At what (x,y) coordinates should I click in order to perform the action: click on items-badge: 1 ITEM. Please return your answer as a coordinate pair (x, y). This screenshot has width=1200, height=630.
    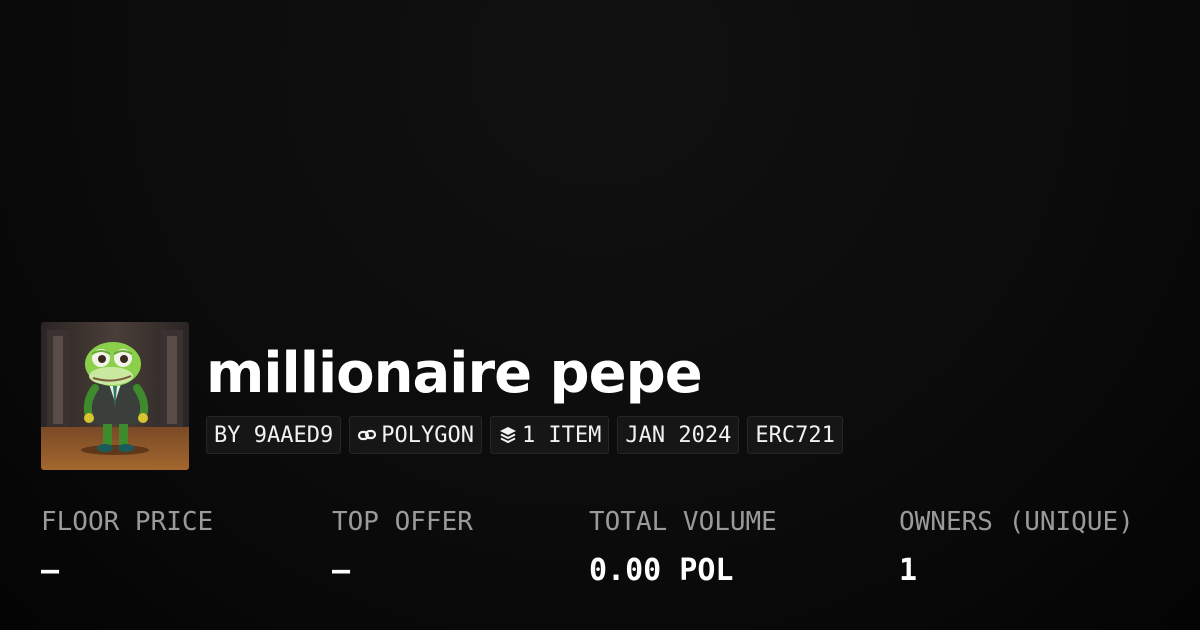
    Looking at the image, I should click on (549, 435).